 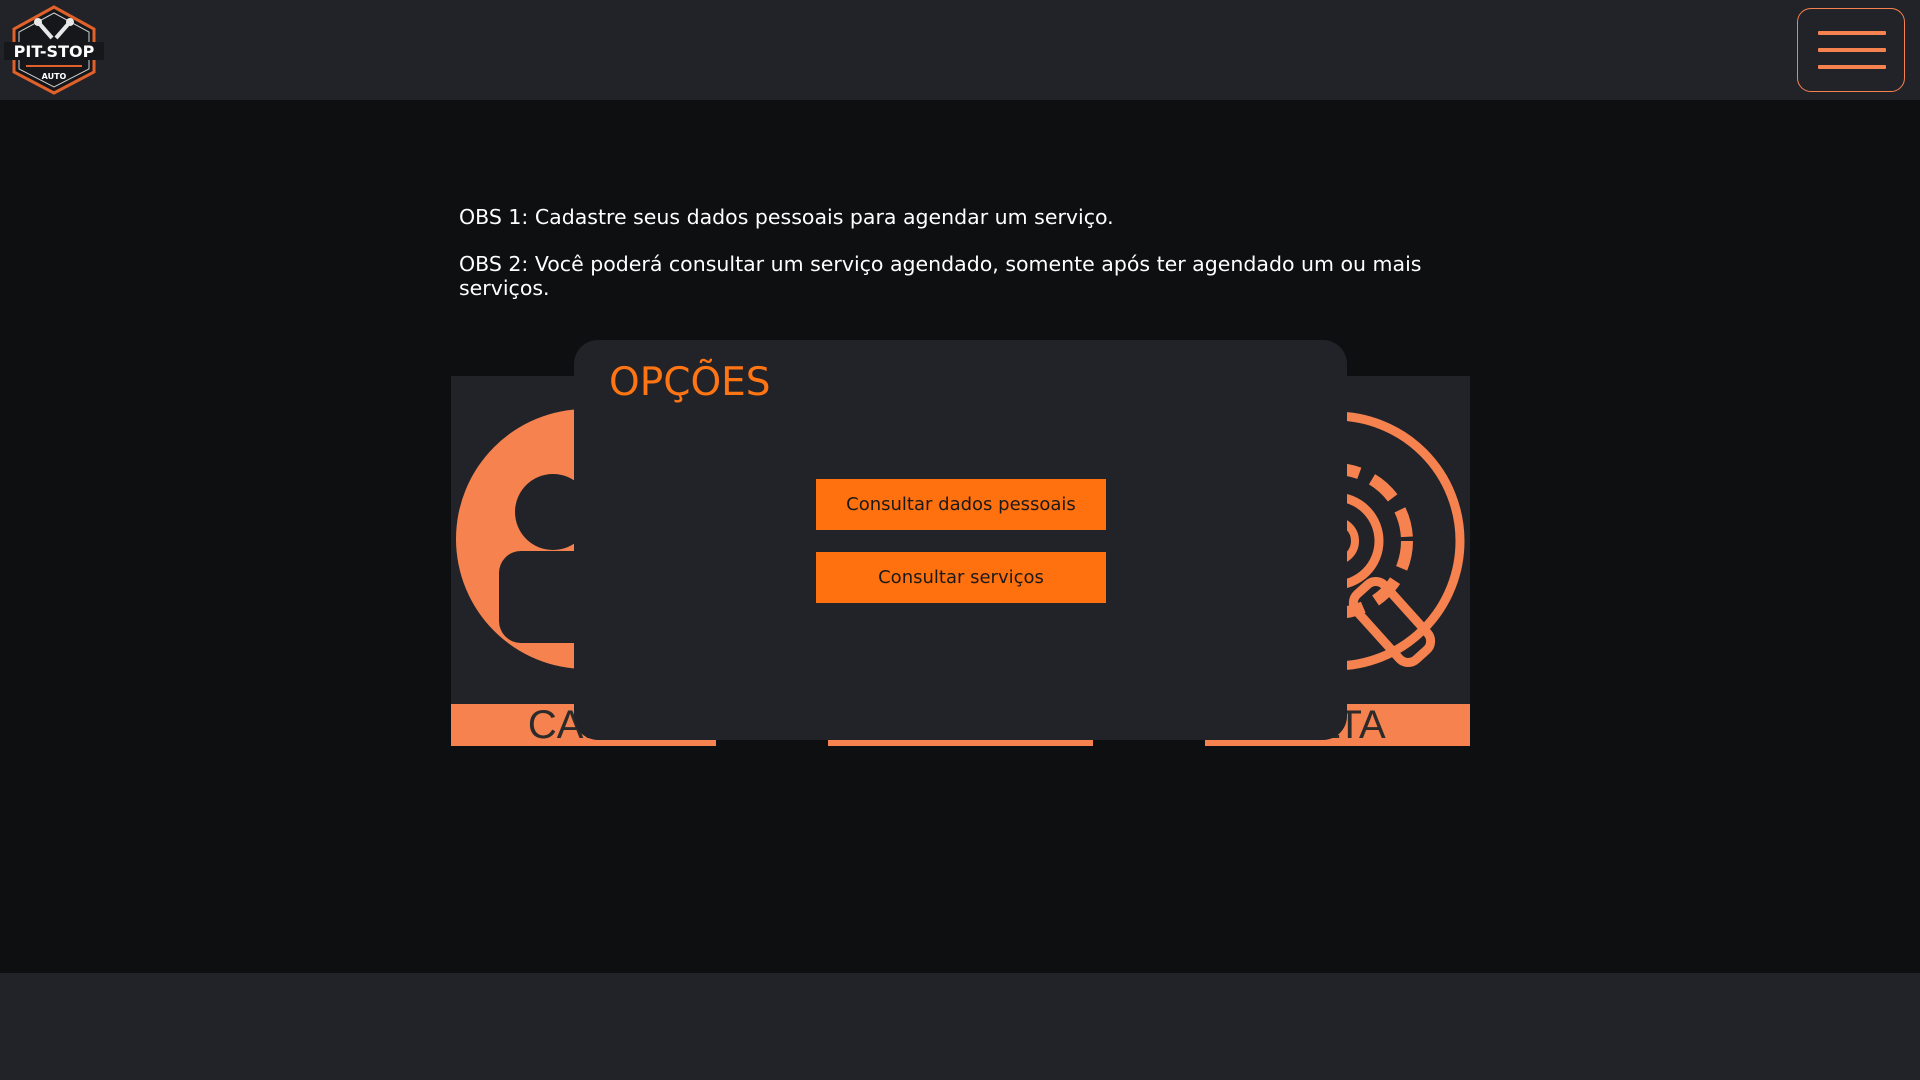 What do you see at coordinates (1851, 50) in the screenshot?
I see `menu-button` at bounding box center [1851, 50].